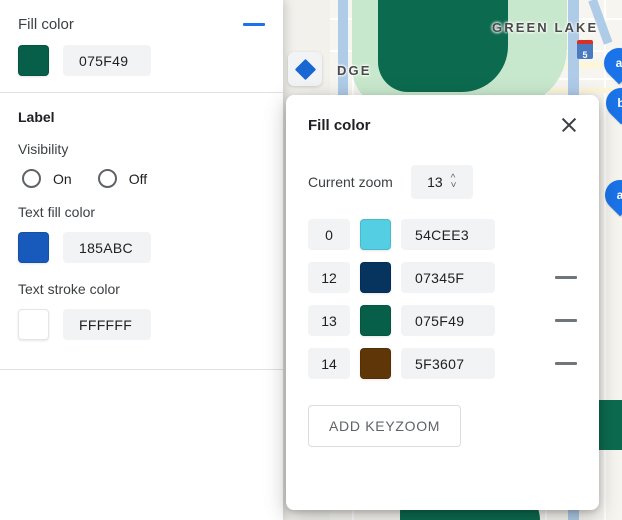 Image resolution: width=622 pixels, height=520 pixels. I want to click on current-zoom-row: Current zoom 13 ^ ˅, so click(442, 167).